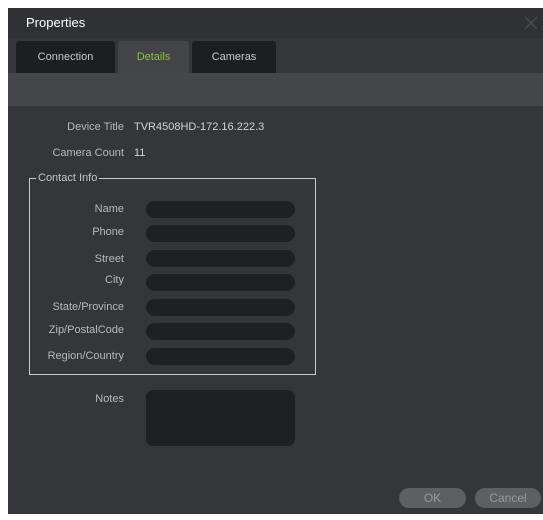 The width and height of the screenshot is (543, 520). I want to click on camera-count-value: 11, so click(140, 153).